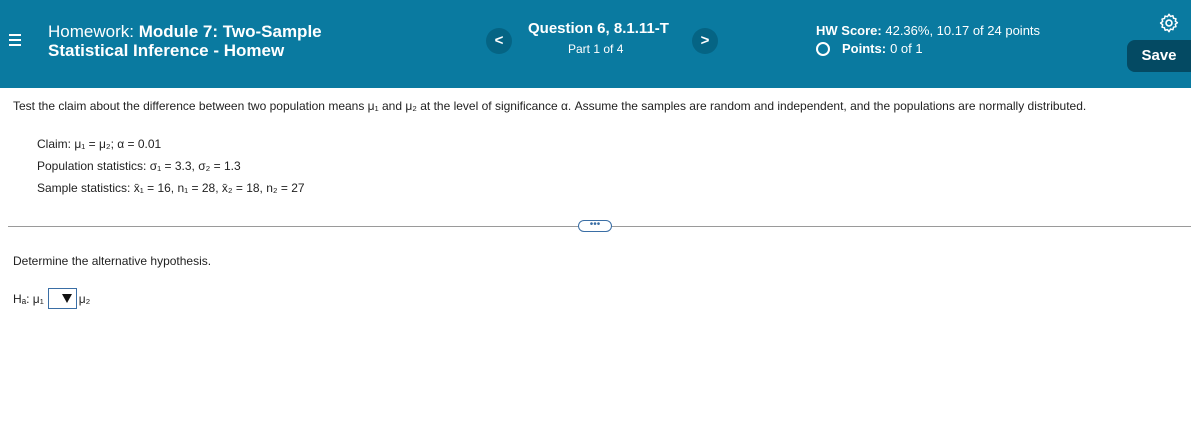 This screenshot has width=1191, height=435. What do you see at coordinates (118, 144) in the screenshot?
I see `claim-text: μ₁ = μ₂; α = 0.01` at bounding box center [118, 144].